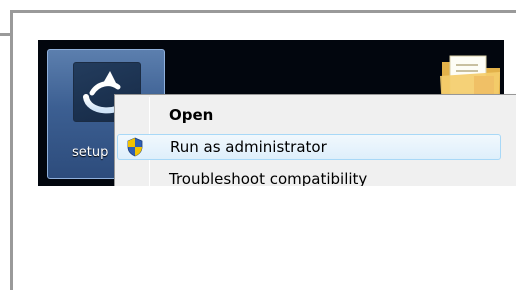 The width and height of the screenshot is (516, 290). I want to click on menu-item-run-as-administrator: Run as administrator, so click(309, 147).